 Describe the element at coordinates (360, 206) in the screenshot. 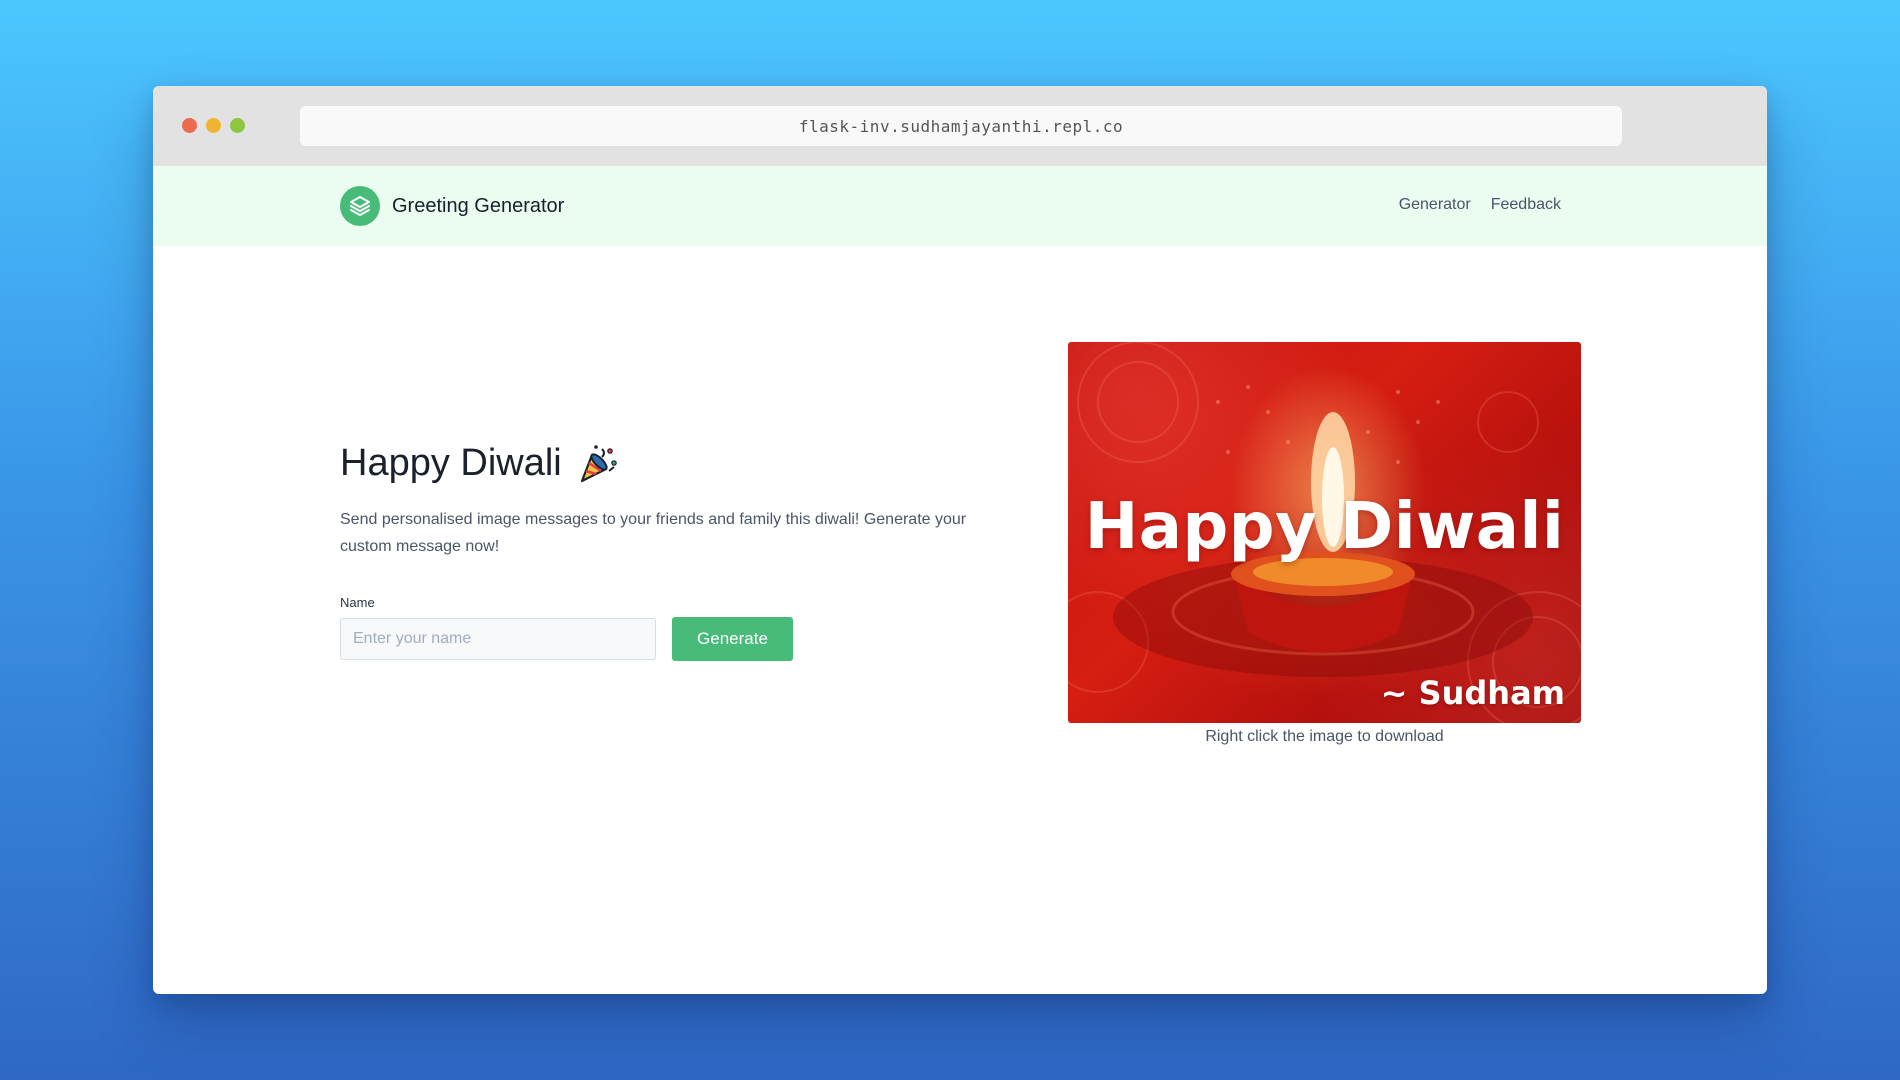

I see `layers-icon` at that location.